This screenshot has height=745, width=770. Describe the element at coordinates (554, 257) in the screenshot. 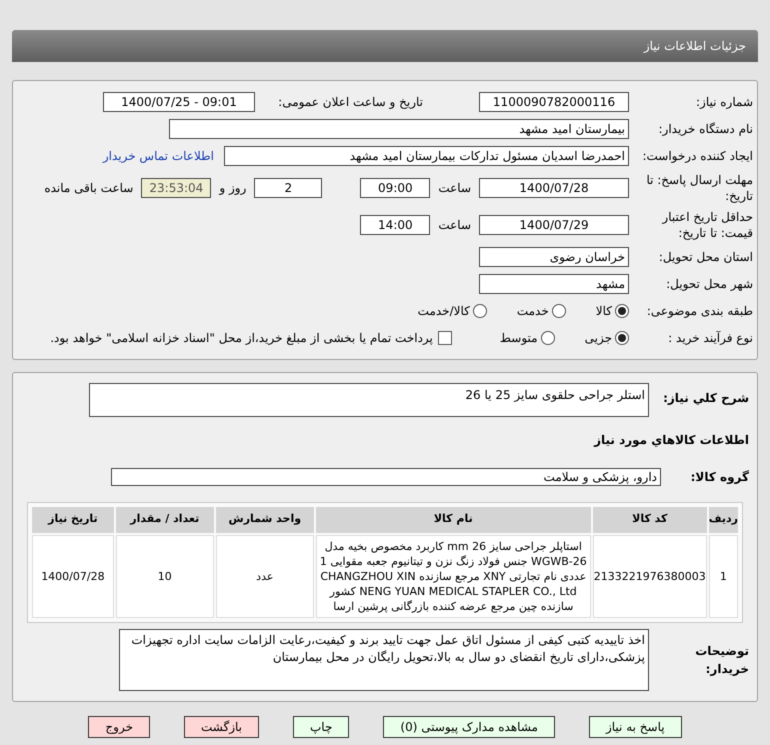

I see `field-value: خراسان رضوی` at that location.